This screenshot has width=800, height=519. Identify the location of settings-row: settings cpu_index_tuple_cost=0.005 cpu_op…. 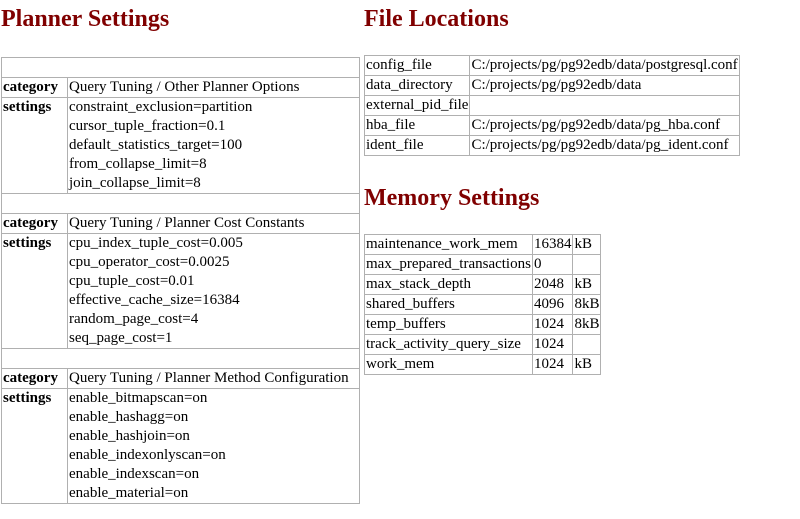
(180, 291).